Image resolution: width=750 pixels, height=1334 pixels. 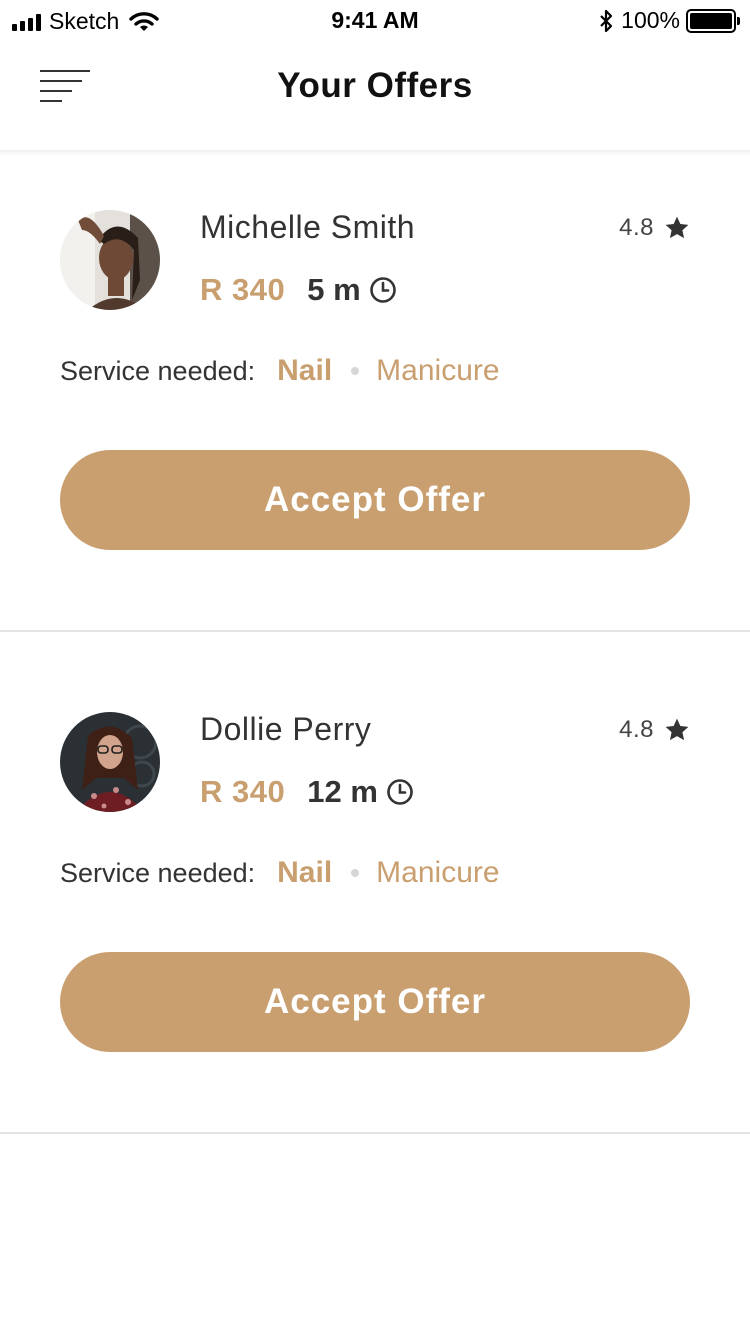 I want to click on provider-name: Michelle Smith, so click(x=308, y=227).